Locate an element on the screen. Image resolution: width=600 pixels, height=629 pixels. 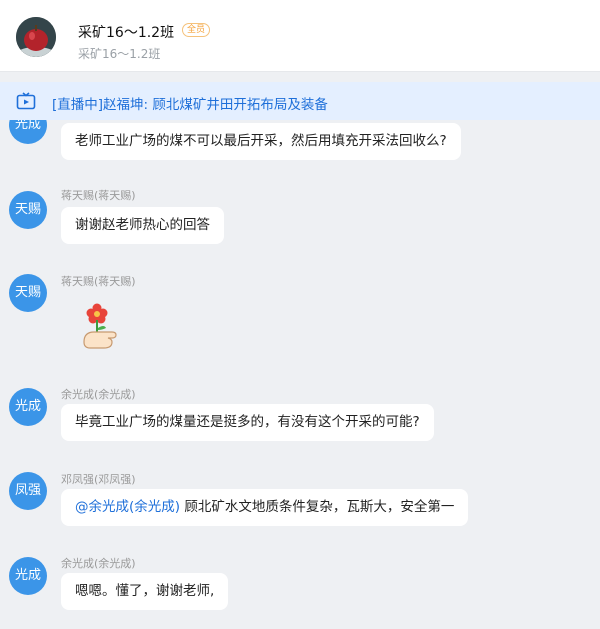
avatar: 凤强 is located at coordinates (28, 491).